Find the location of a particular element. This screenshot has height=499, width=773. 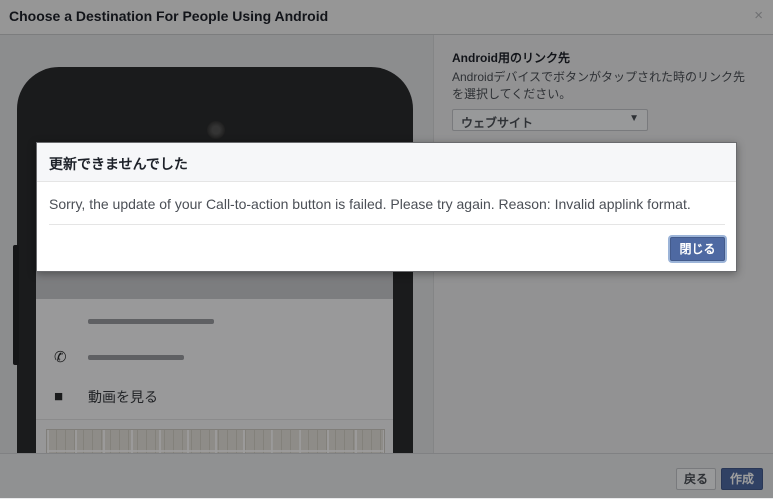

phone-speaker is located at coordinates (216, 130).